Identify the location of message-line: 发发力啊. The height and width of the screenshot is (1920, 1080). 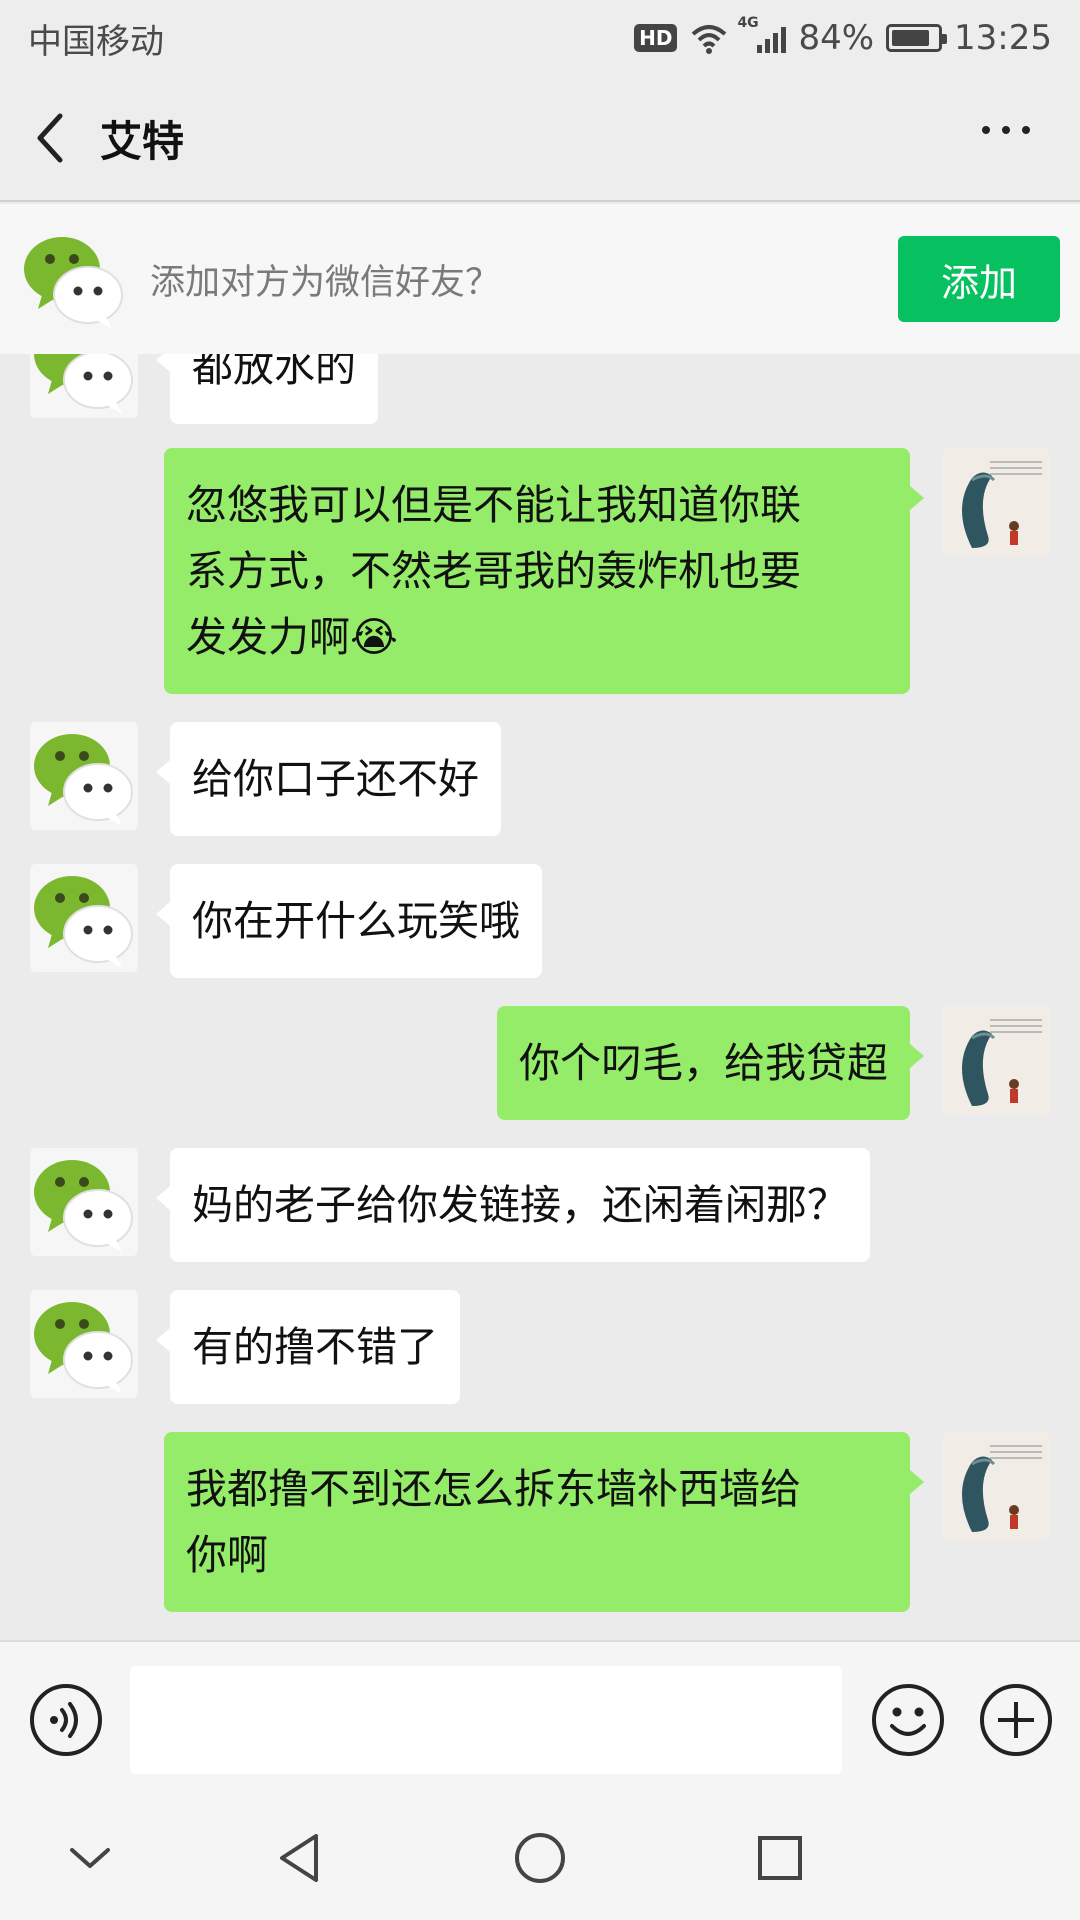
(268, 637).